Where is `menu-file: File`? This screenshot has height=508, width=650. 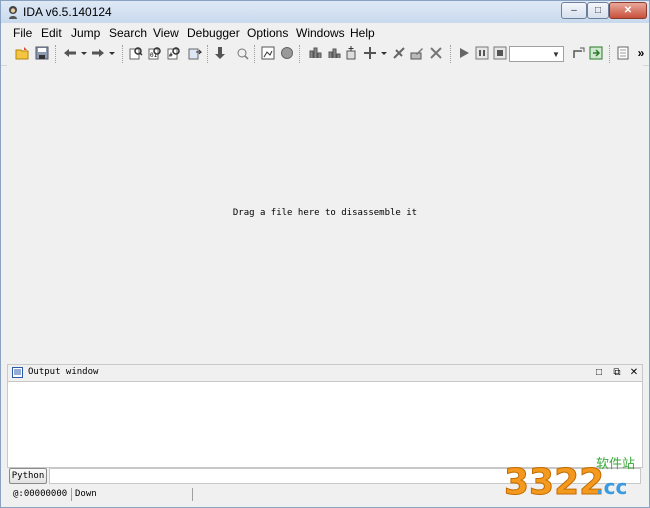 menu-file: File is located at coordinates (22, 33).